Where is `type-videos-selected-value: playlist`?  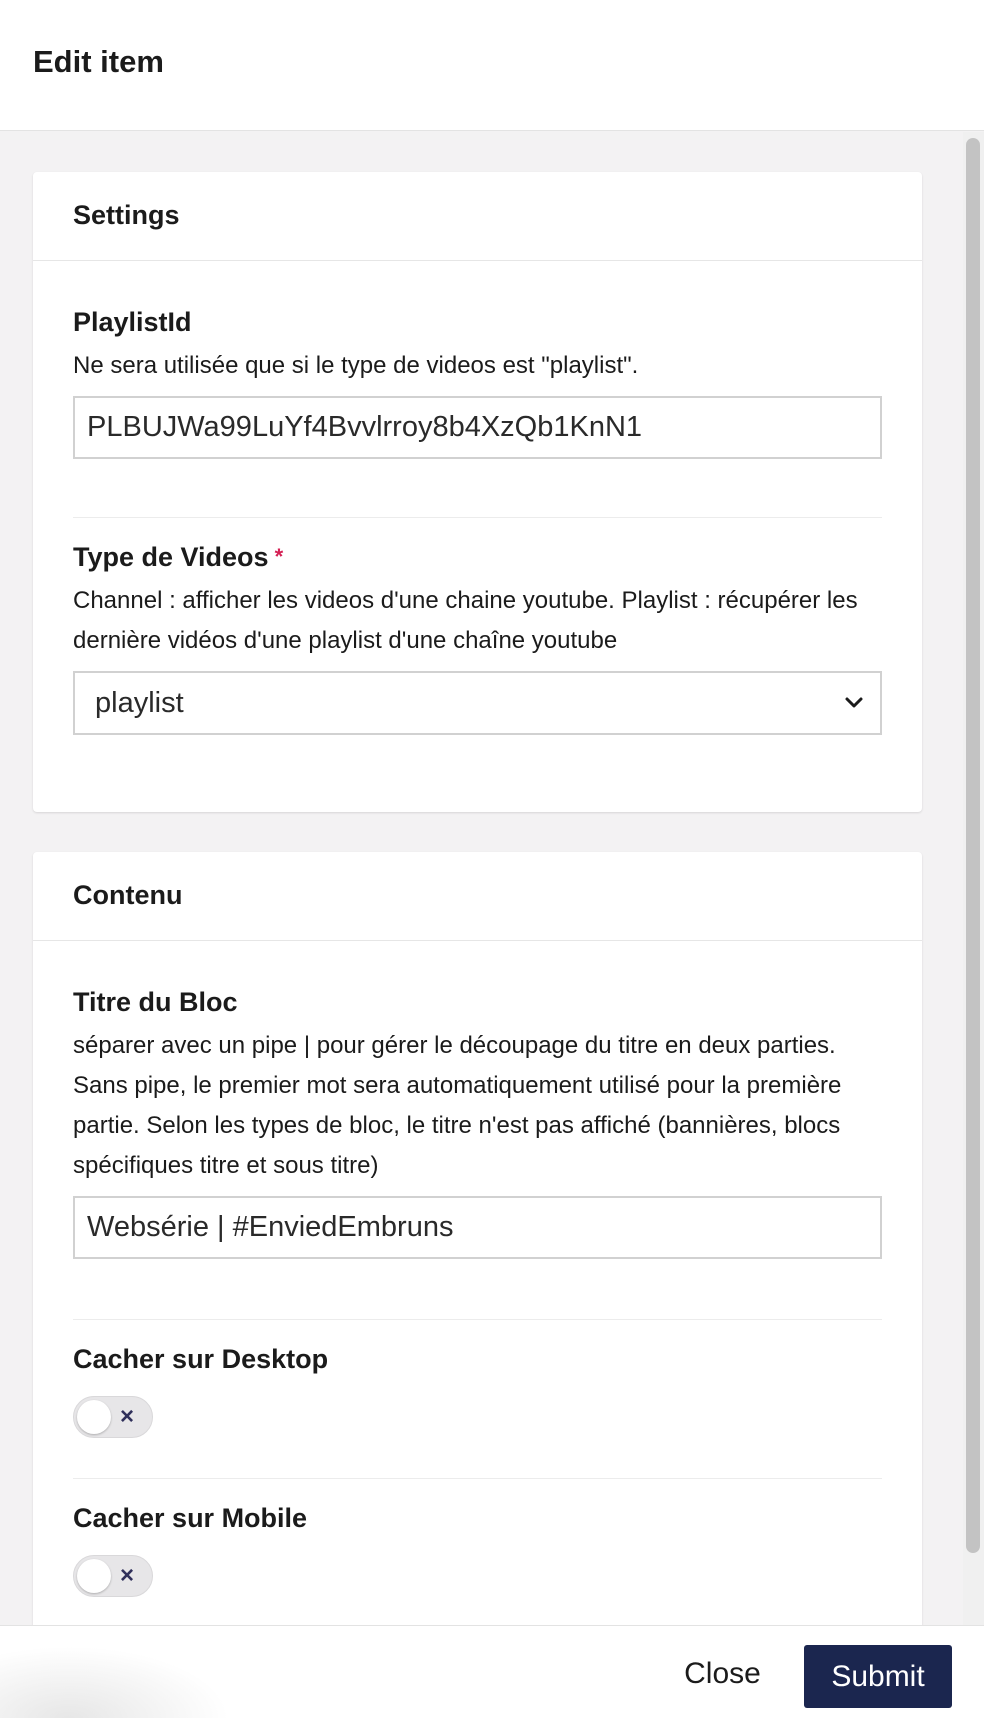
type-videos-selected-value: playlist is located at coordinates (139, 703).